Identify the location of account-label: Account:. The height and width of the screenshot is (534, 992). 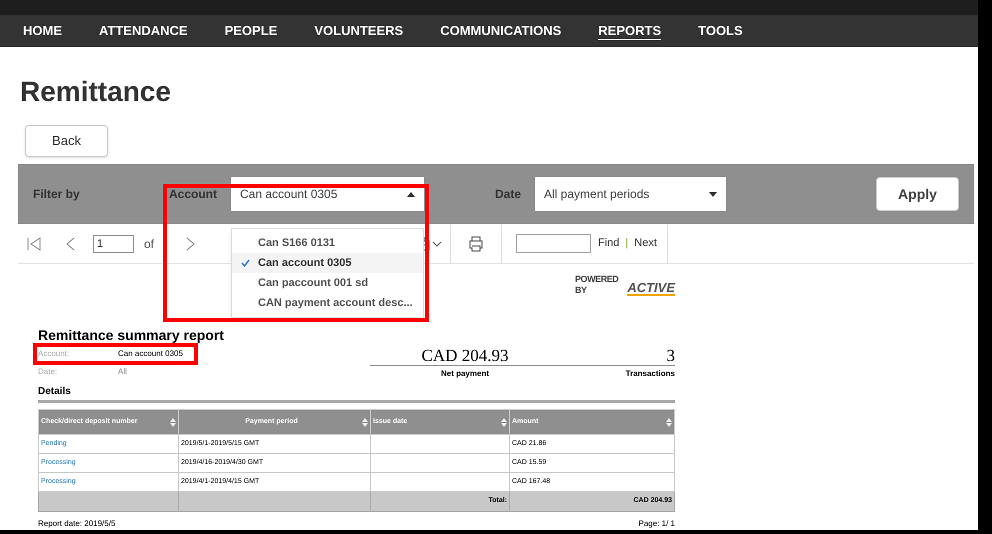
(54, 354).